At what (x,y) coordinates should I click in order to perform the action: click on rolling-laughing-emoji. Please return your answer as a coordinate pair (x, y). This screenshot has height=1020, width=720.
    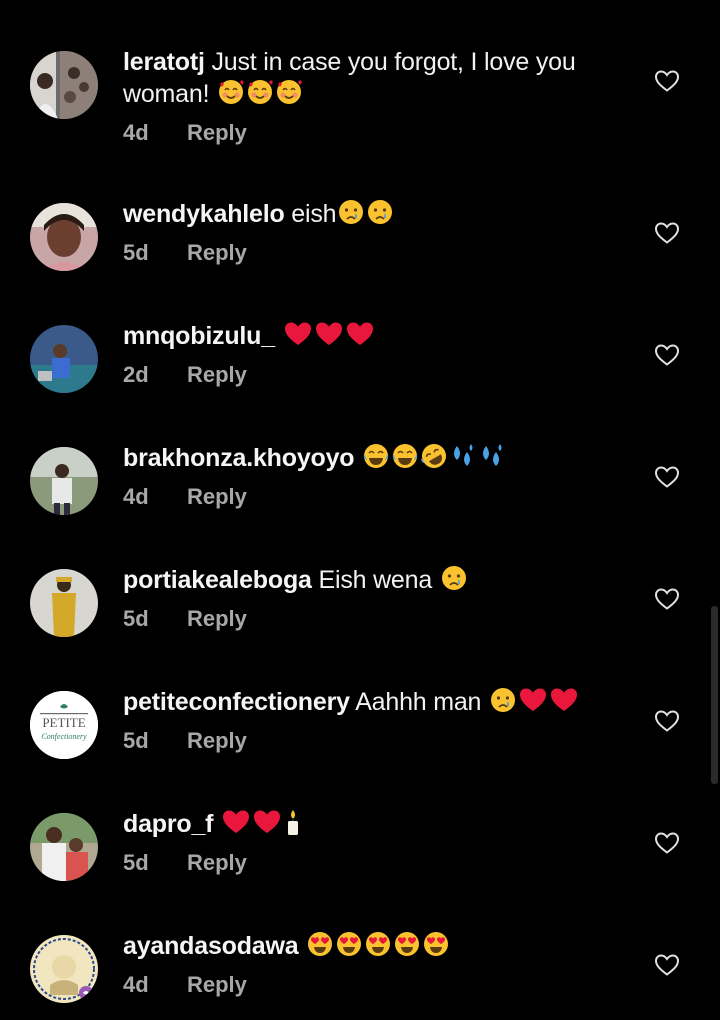
    Looking at the image, I should click on (434, 456).